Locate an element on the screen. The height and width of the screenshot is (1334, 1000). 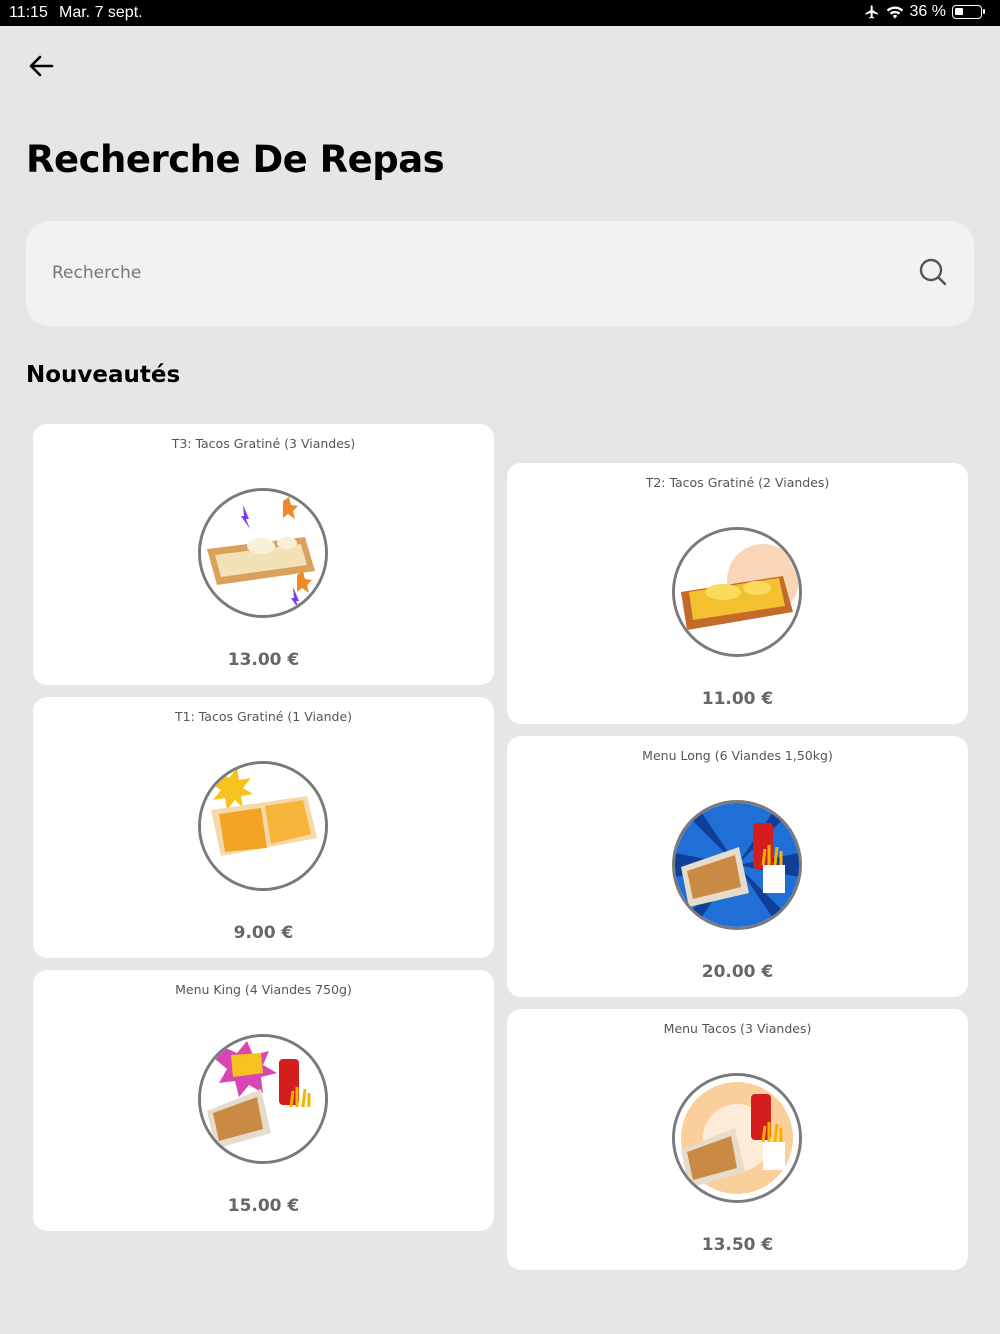
page-title: Recherche De Repas is located at coordinates (235, 159).